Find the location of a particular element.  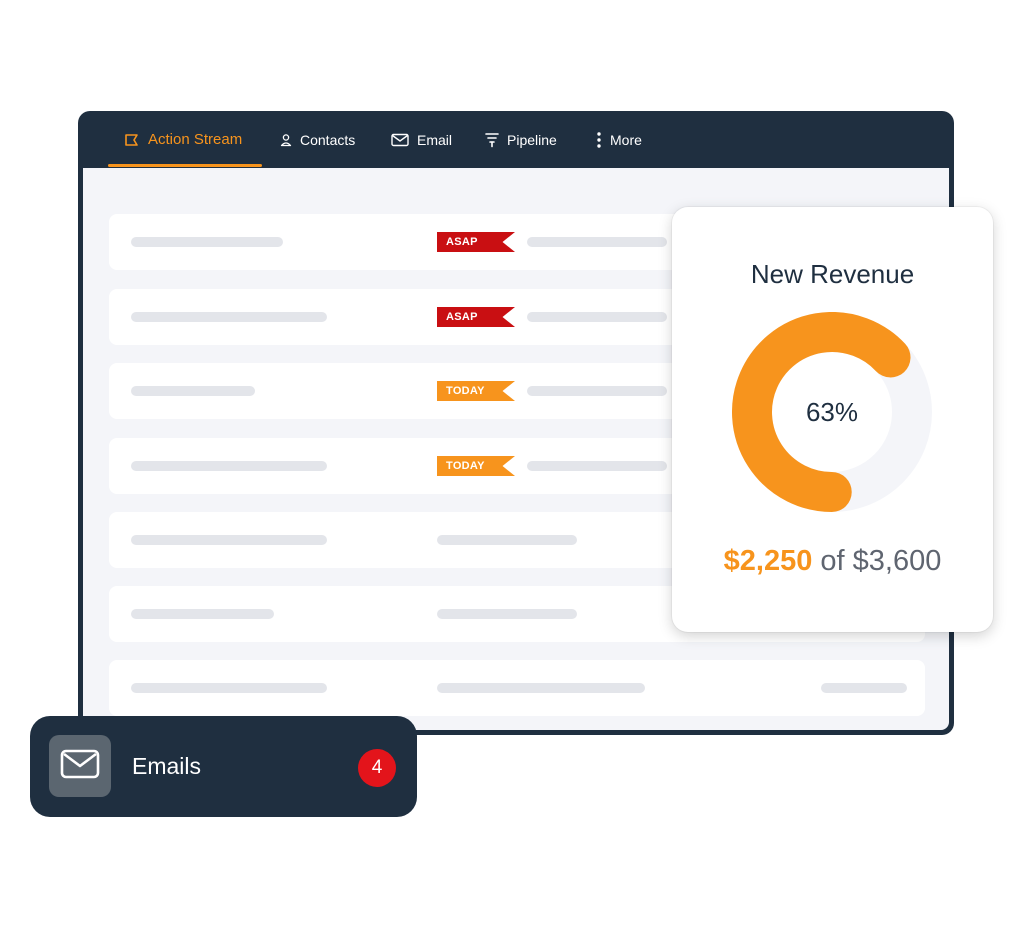

pipeline-icon is located at coordinates (492, 140).